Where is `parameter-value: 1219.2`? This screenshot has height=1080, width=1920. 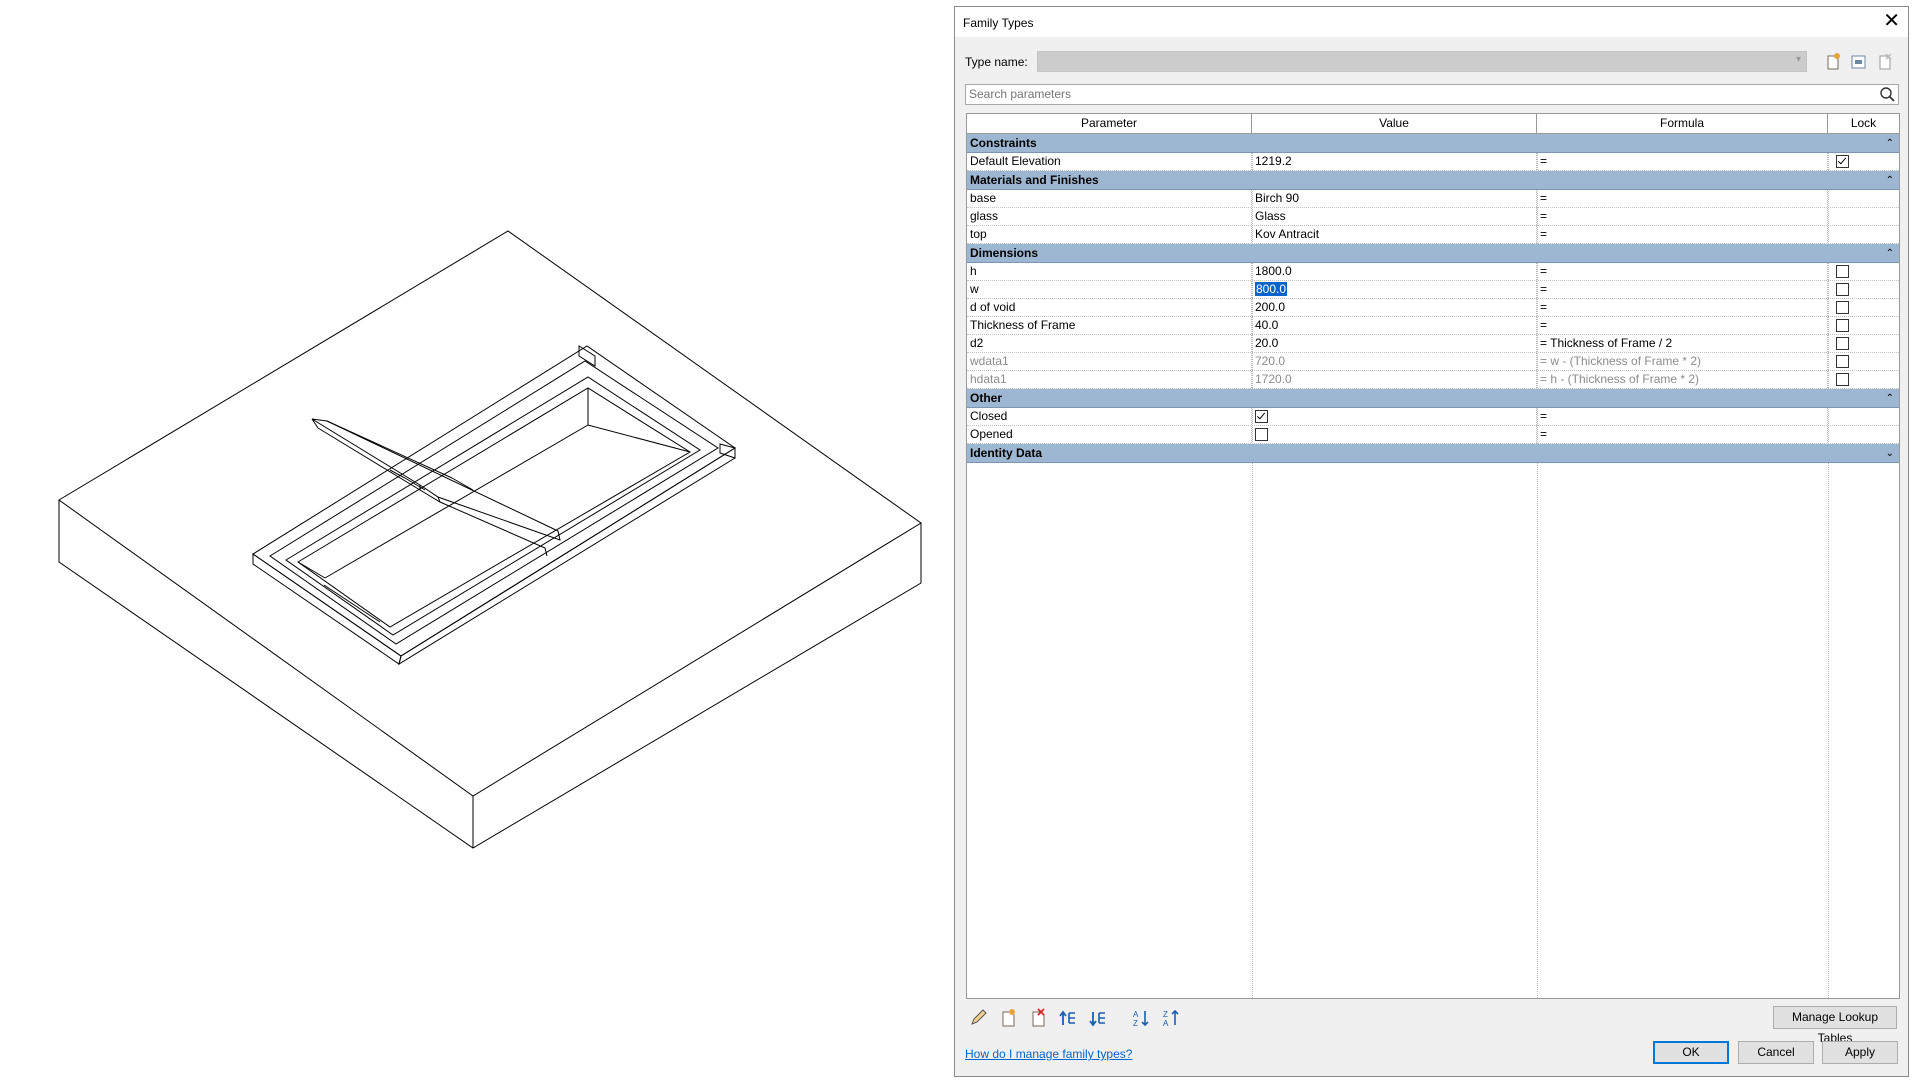 parameter-value: 1219.2 is located at coordinates (1394, 161).